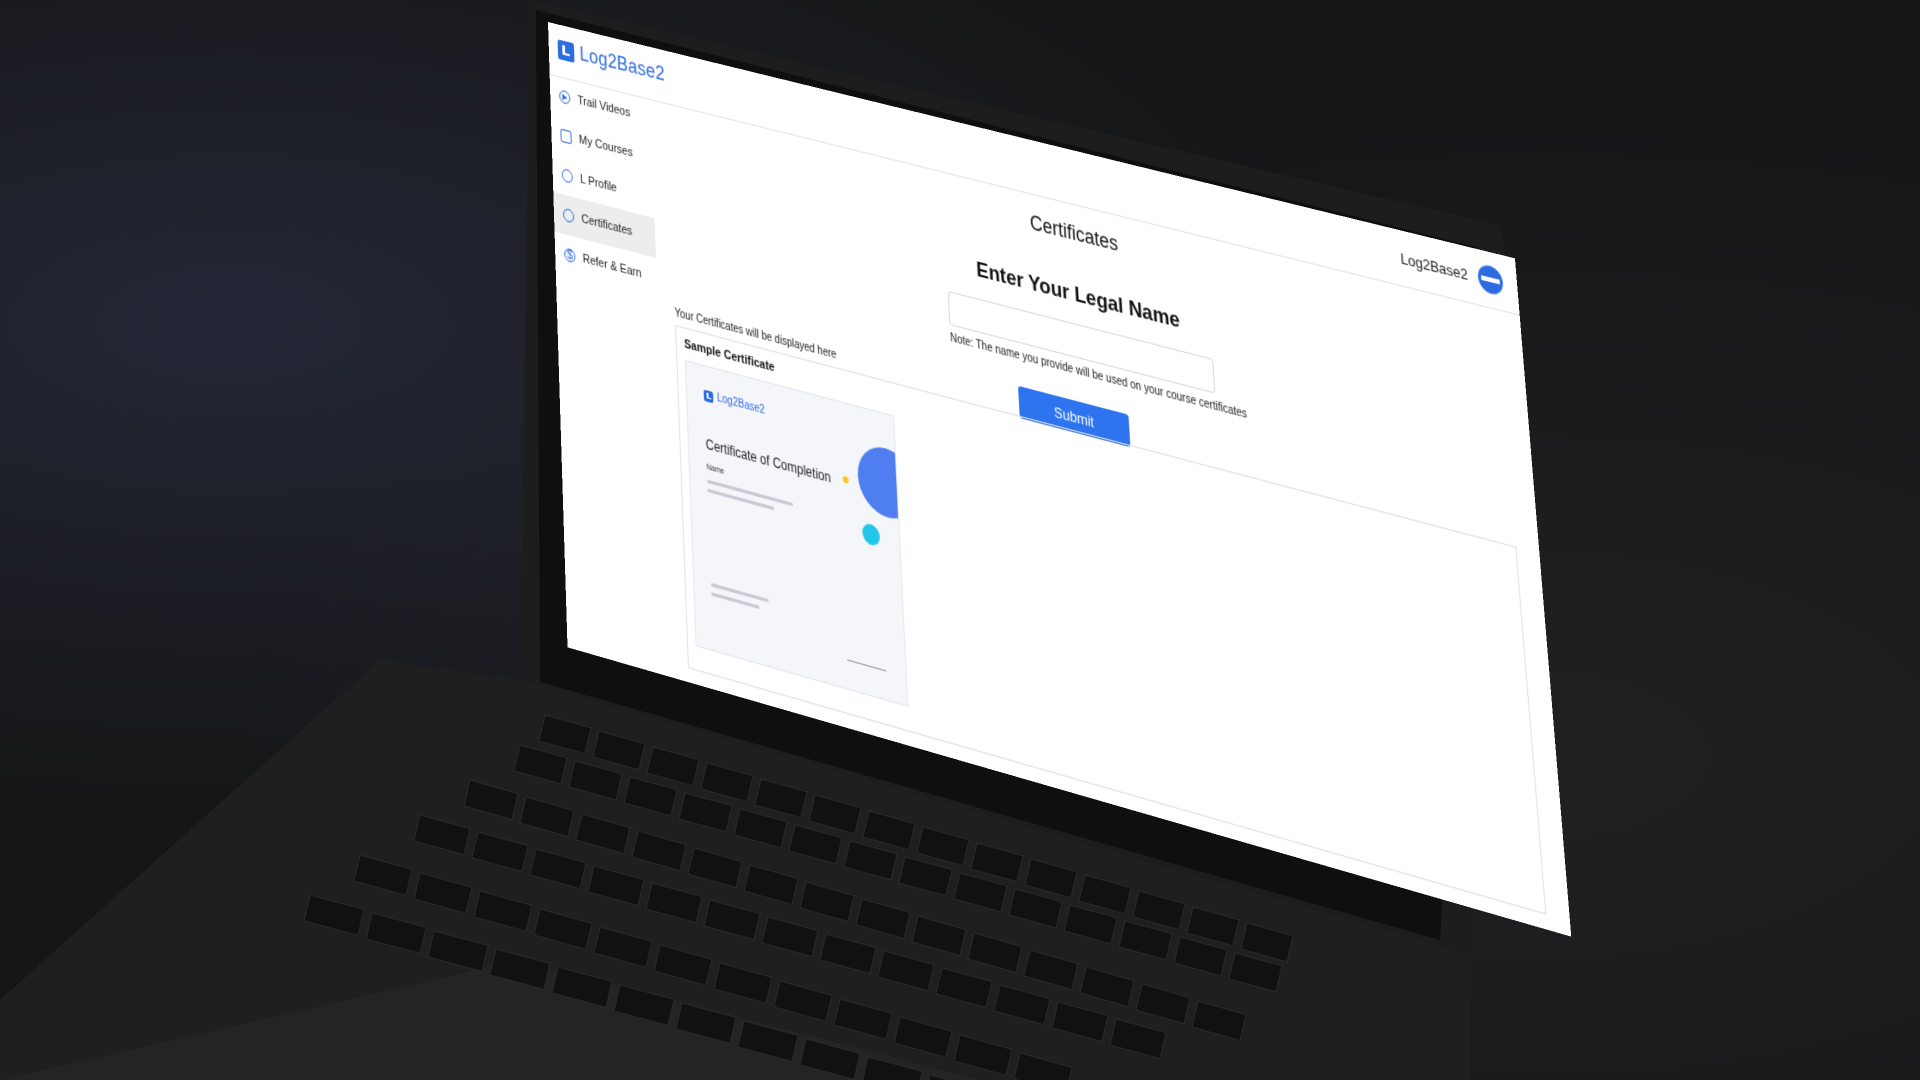 The width and height of the screenshot is (1920, 1080). Describe the element at coordinates (607, 225) in the screenshot. I see `sidebar-item-label: Certificates` at that location.